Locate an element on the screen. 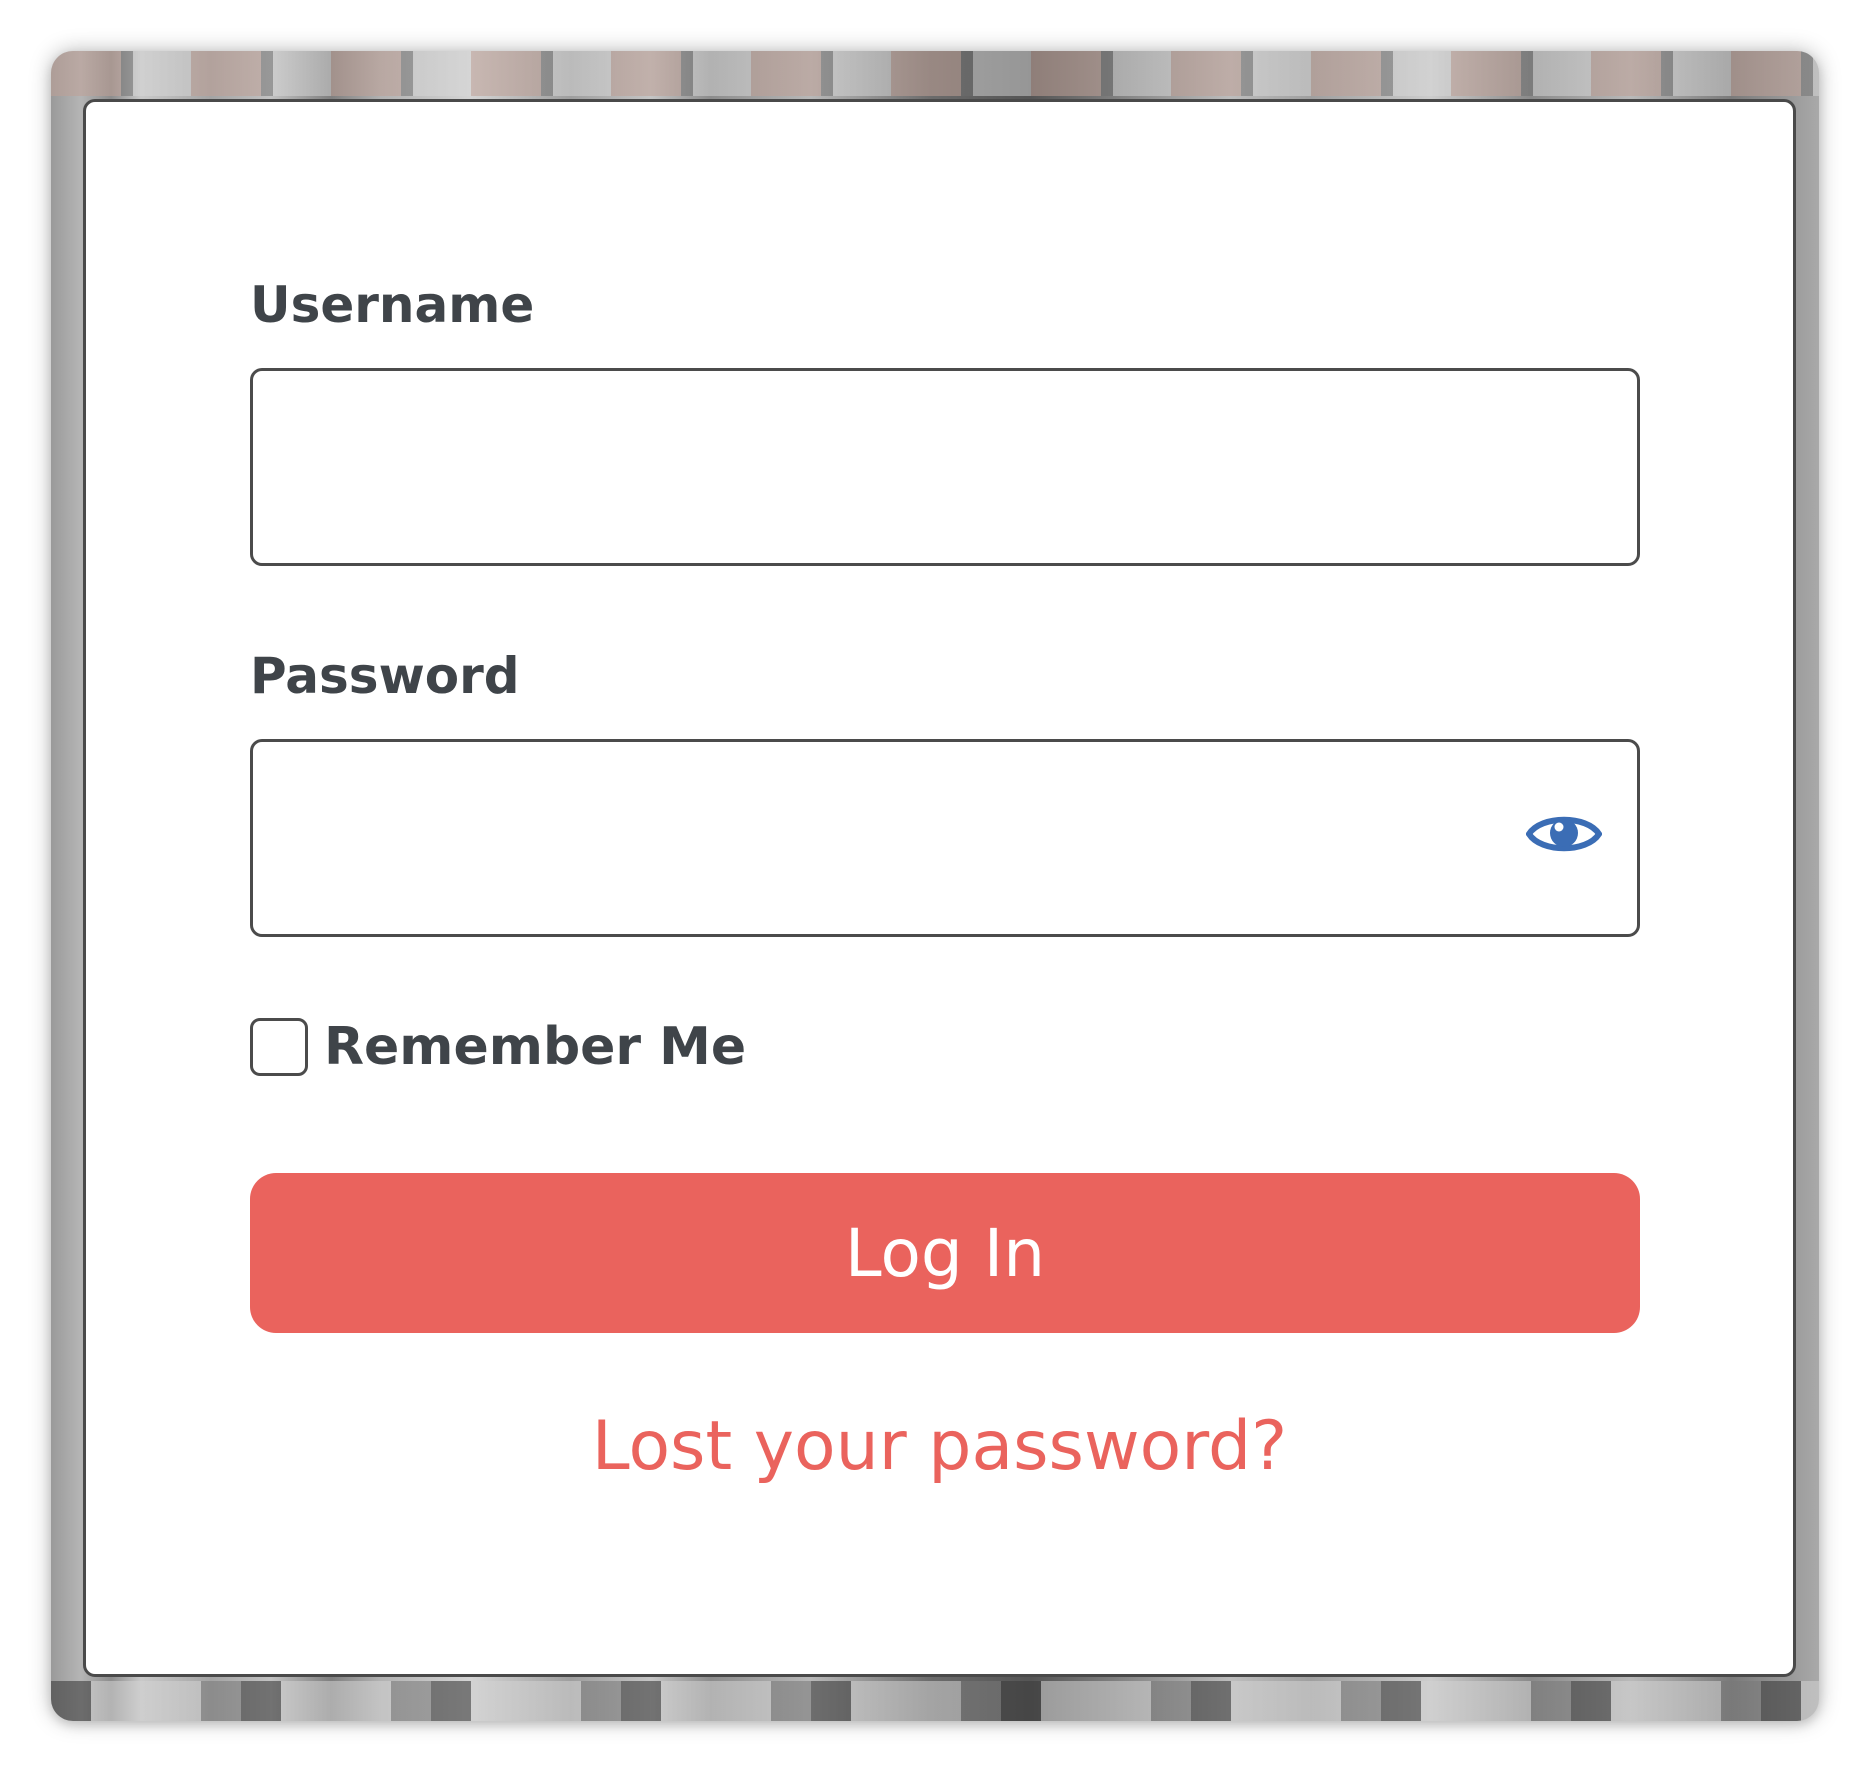 The image size is (1870, 1774). password-input is located at coordinates (945, 838).